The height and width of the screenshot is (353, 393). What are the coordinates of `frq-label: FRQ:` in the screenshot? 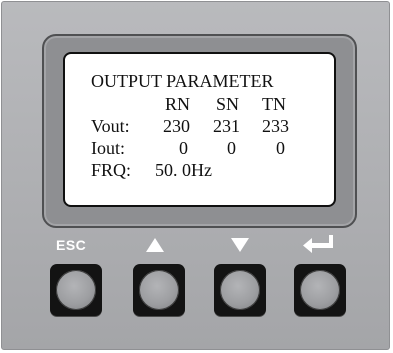 It's located at (111, 170).